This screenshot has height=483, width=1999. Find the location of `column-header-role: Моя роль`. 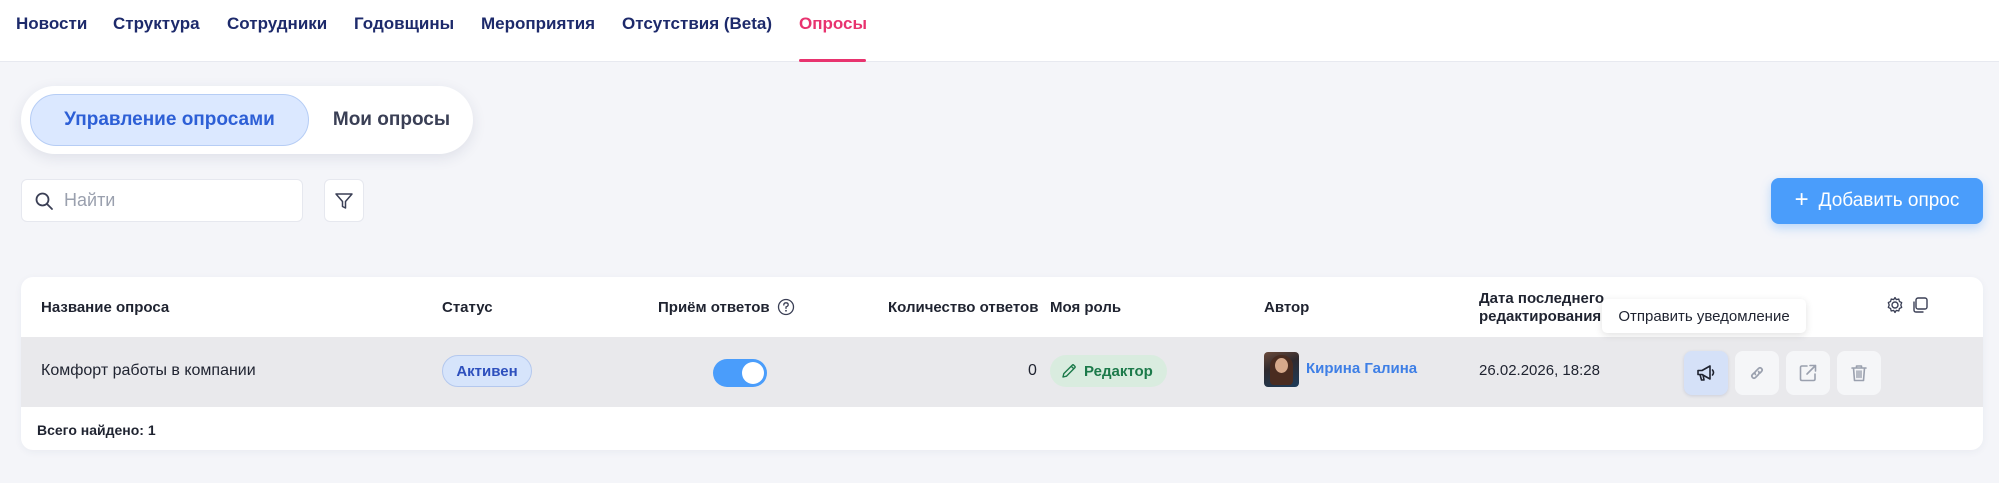

column-header-role: Моя роль is located at coordinates (1085, 307).